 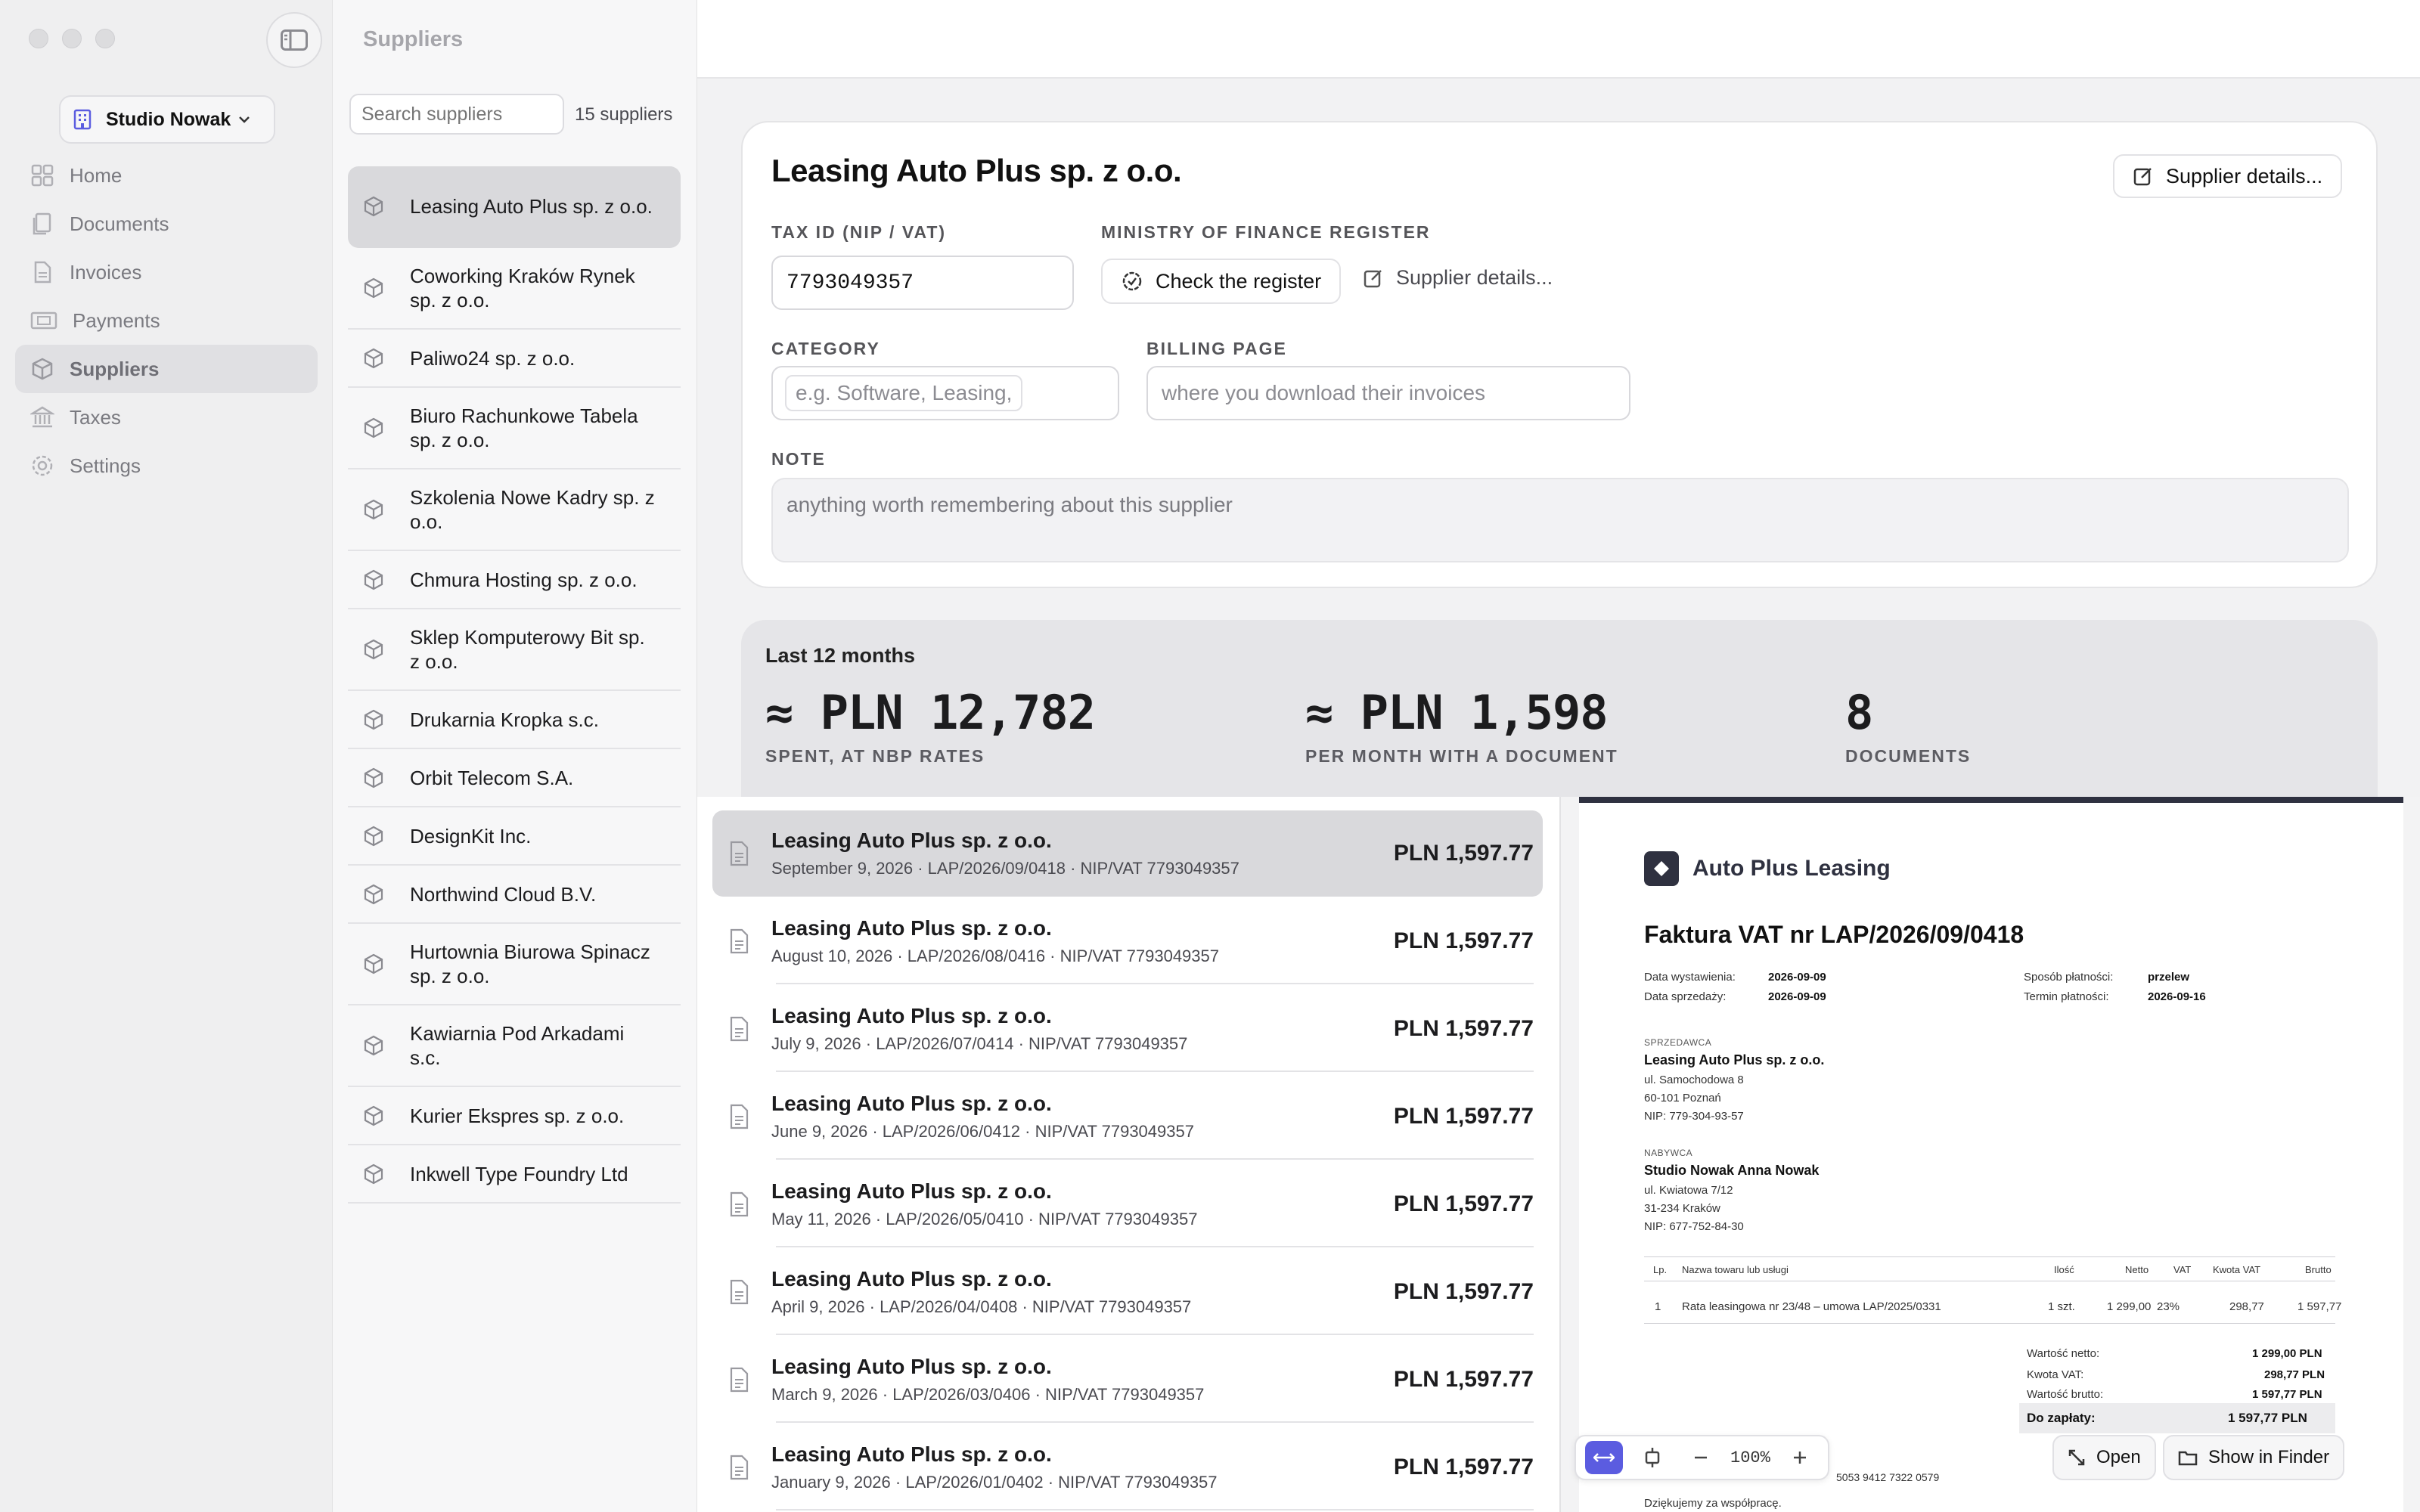 I want to click on row-vat-amount: 298,77, so click(x=2246, y=1306).